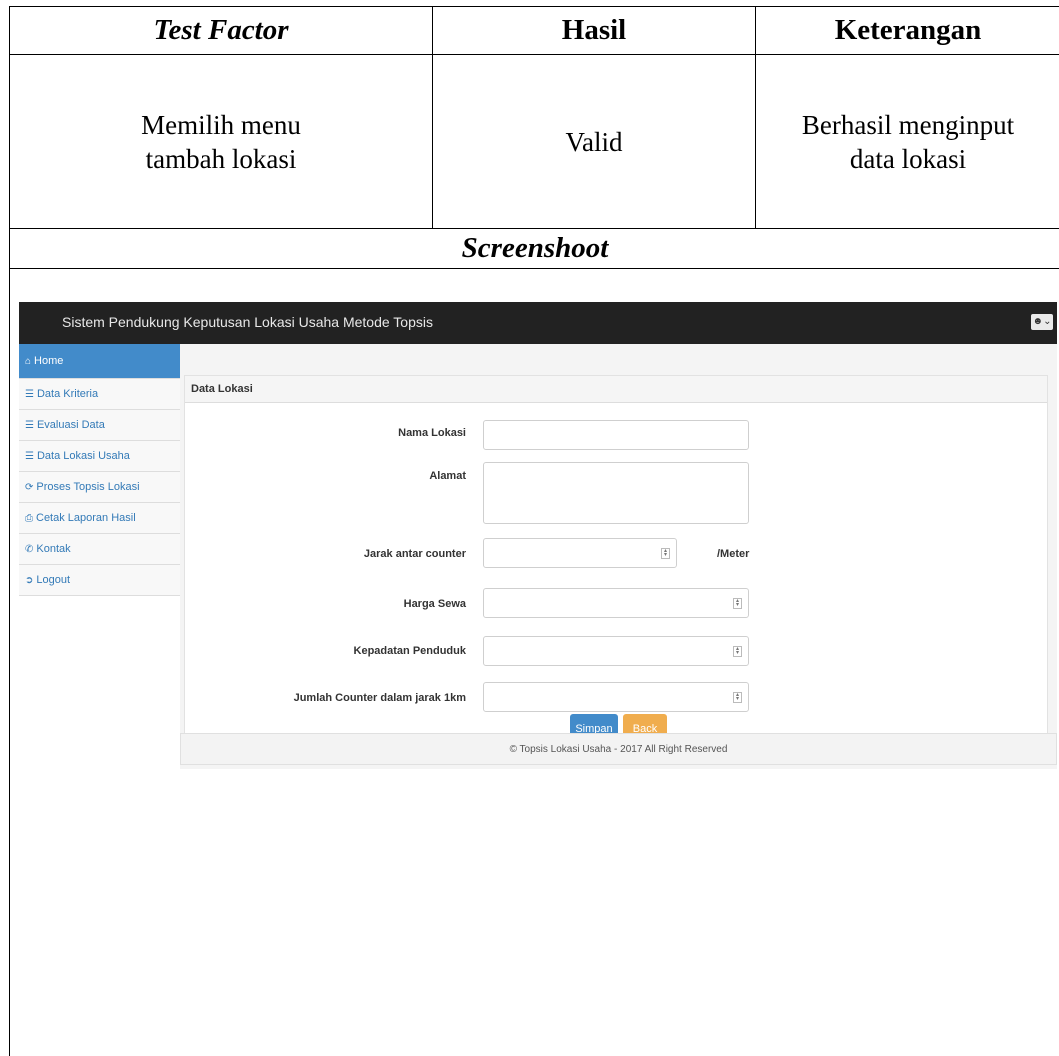  Describe the element at coordinates (434, 604) in the screenshot. I see `harga-sewa-label: Harga Sewa` at that location.